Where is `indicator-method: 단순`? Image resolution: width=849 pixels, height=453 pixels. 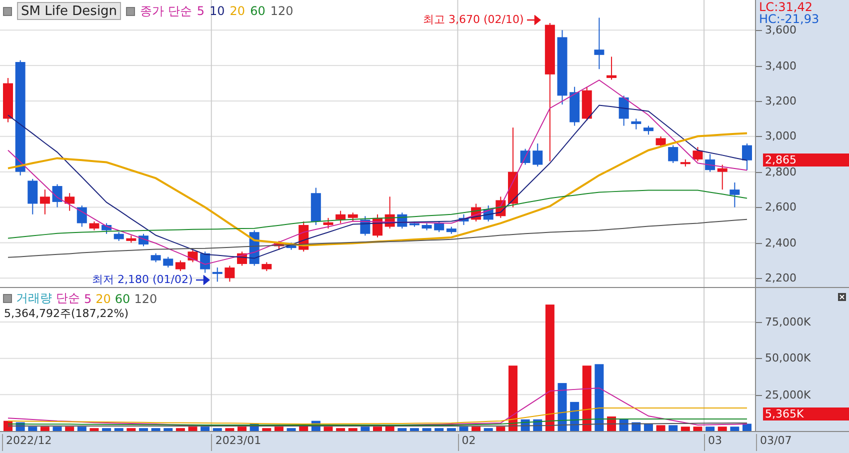
indicator-method: 단순 is located at coordinates (68, 298).